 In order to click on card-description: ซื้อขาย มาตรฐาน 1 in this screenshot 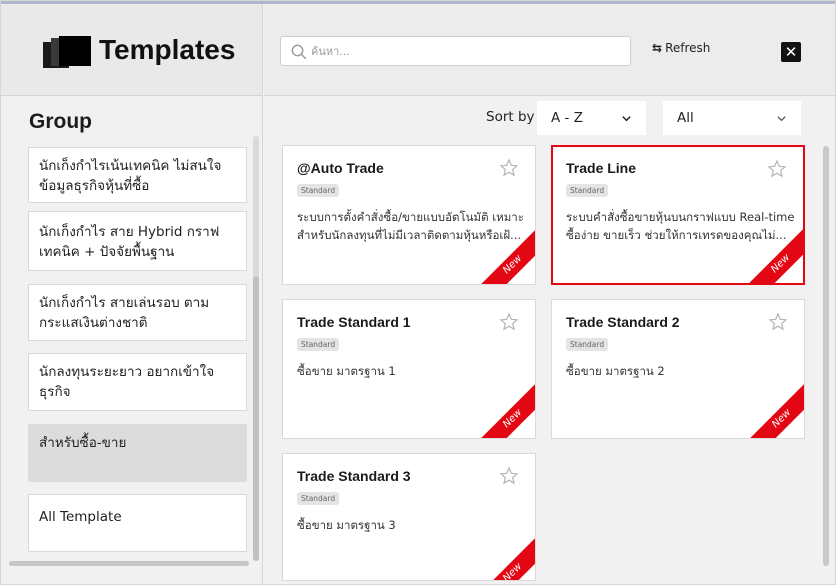, I will do `click(346, 371)`.